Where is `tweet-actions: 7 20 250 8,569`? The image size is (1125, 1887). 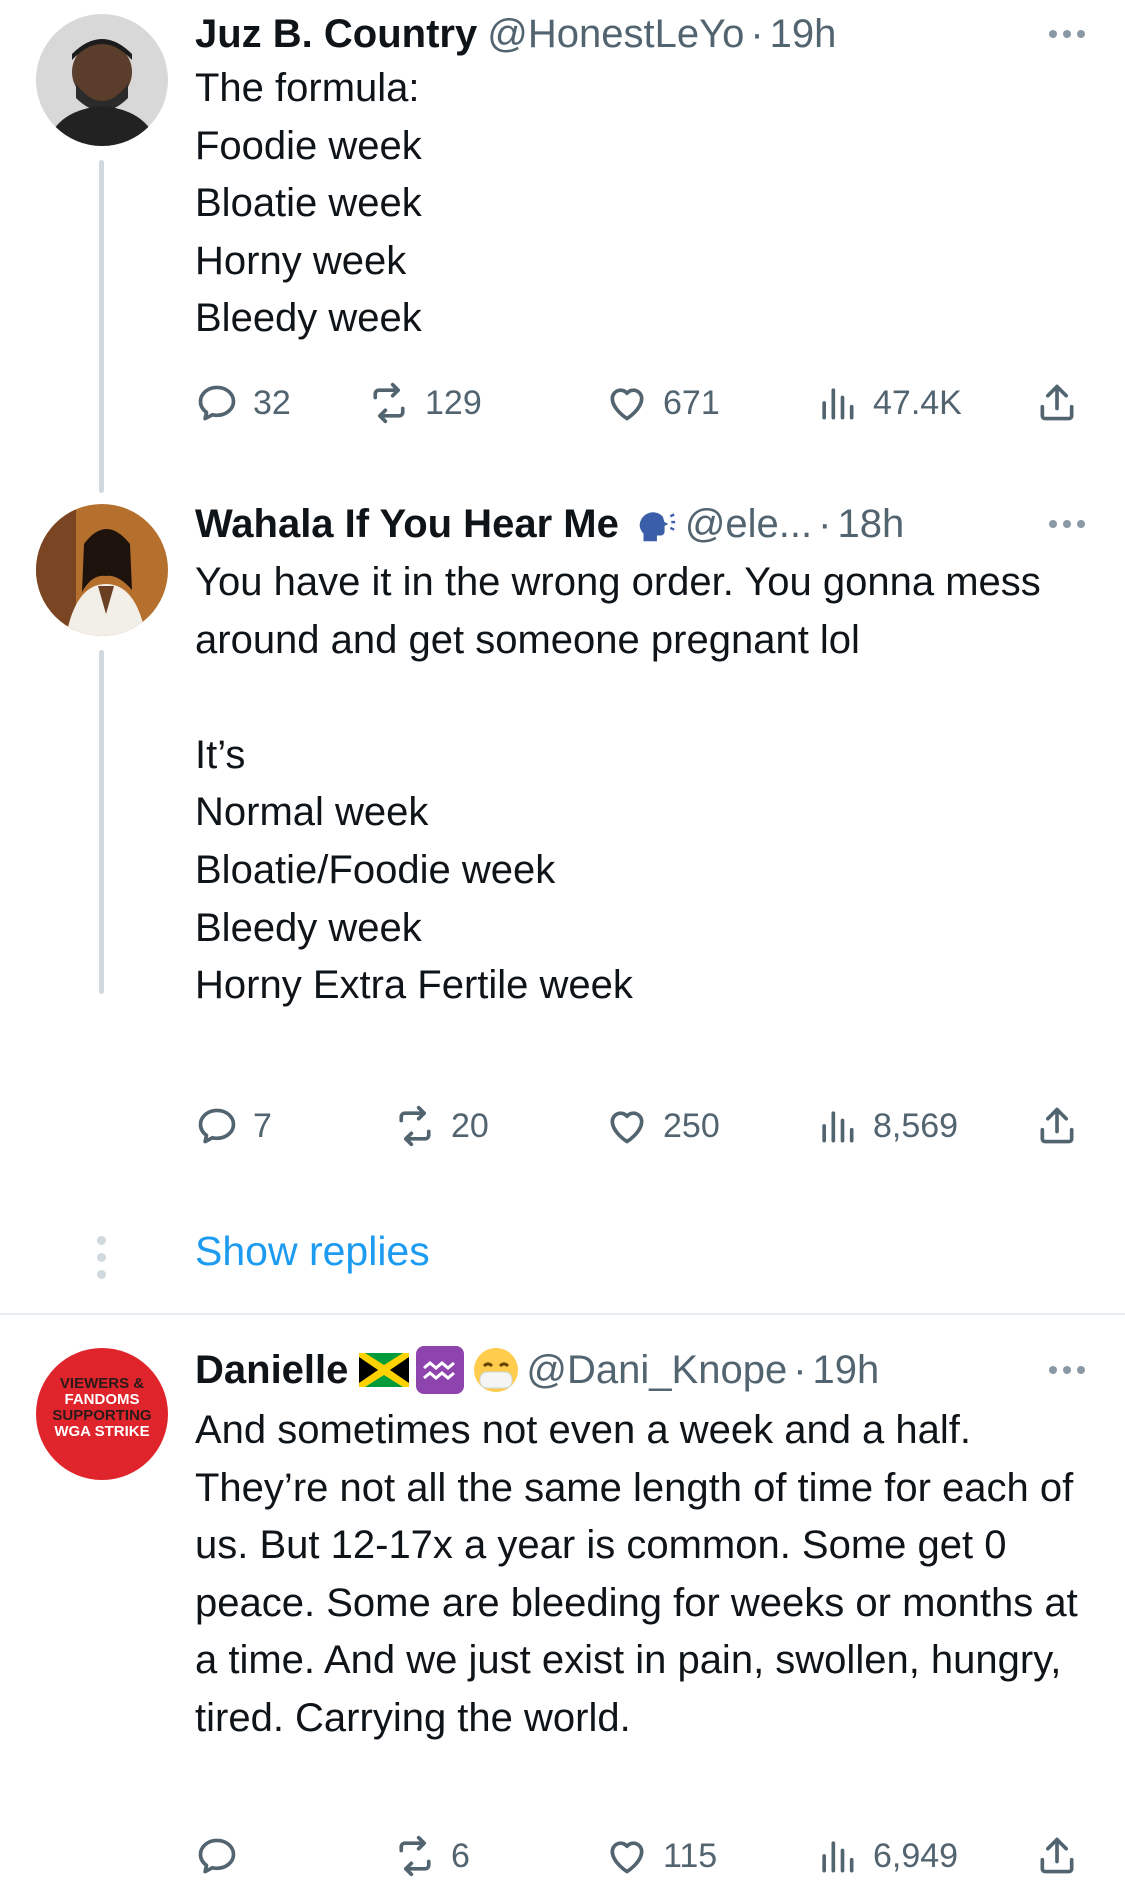
tweet-actions: 7 20 250 8,569 is located at coordinates (640, 1126).